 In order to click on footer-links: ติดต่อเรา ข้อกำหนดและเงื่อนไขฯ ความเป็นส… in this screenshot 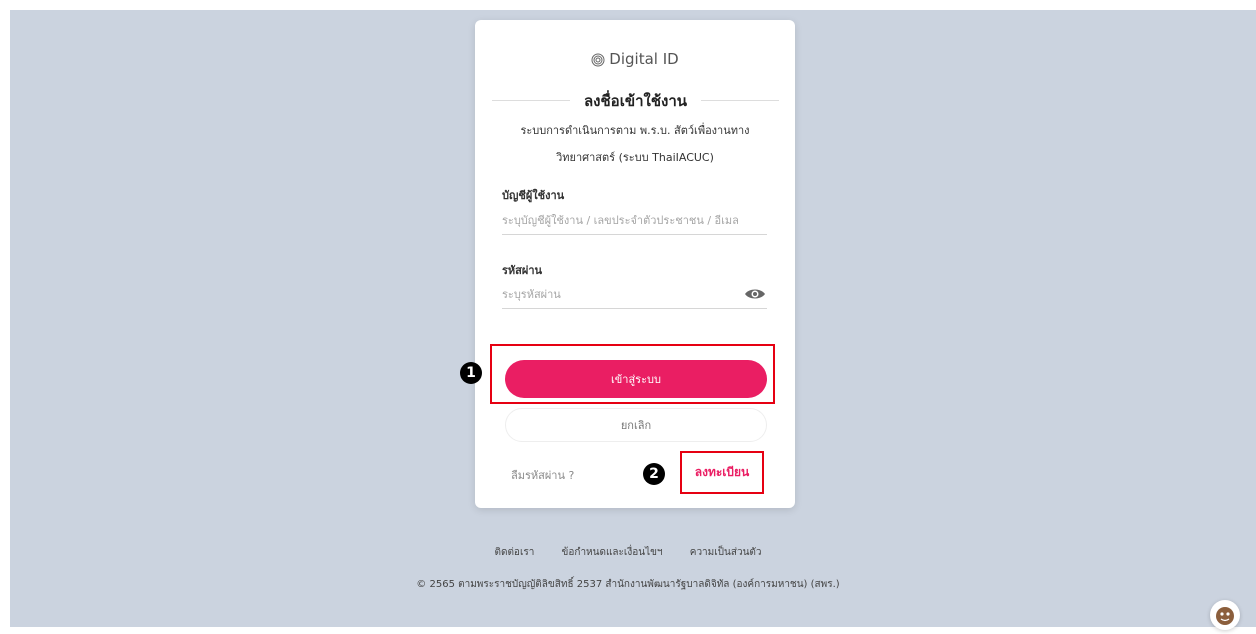, I will do `click(628, 552)`.